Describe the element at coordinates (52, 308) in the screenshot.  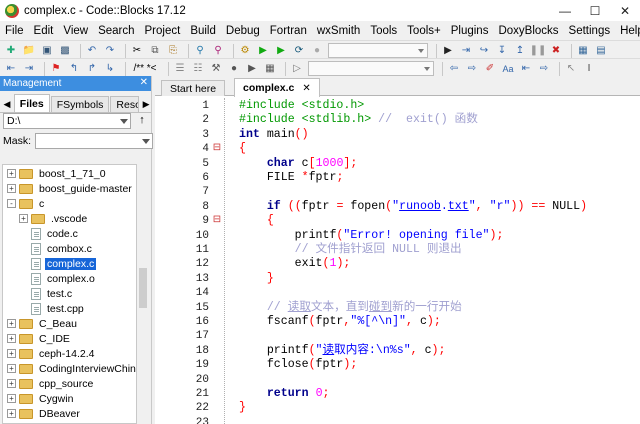
I see `tree-file: test.cpp` at that location.